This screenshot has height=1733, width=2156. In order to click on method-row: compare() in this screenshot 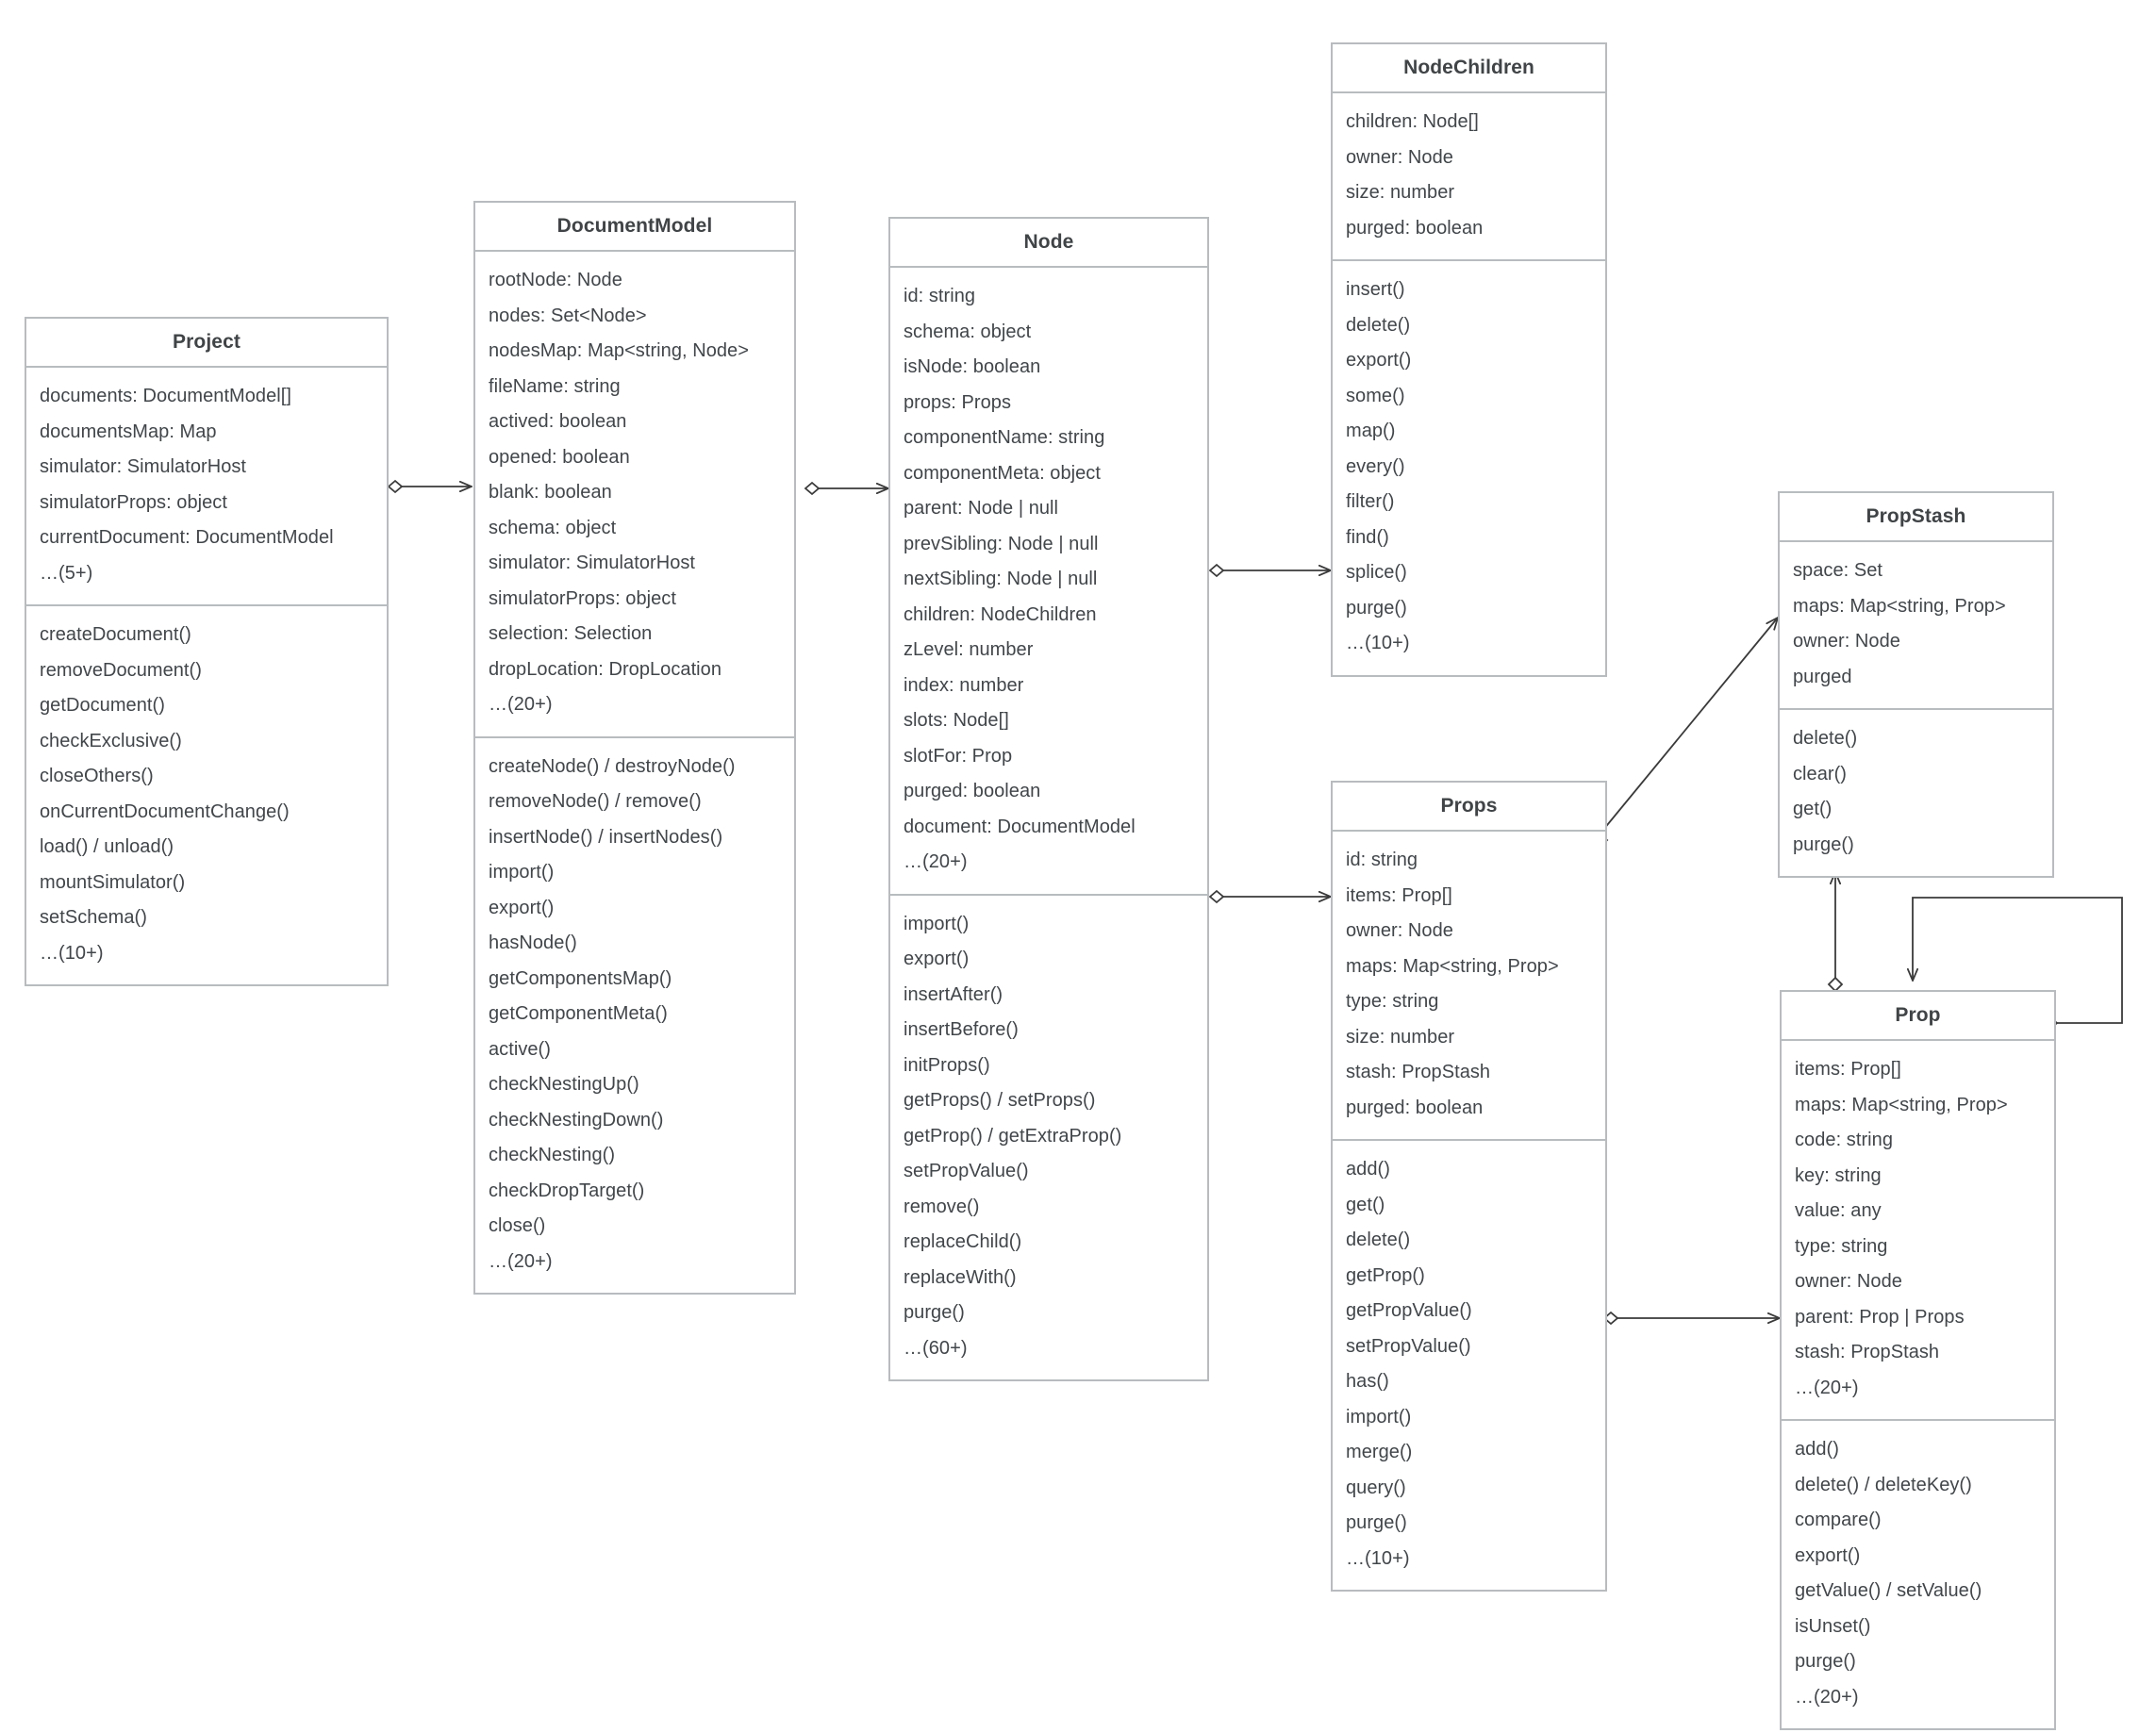, I will do `click(1838, 1520)`.